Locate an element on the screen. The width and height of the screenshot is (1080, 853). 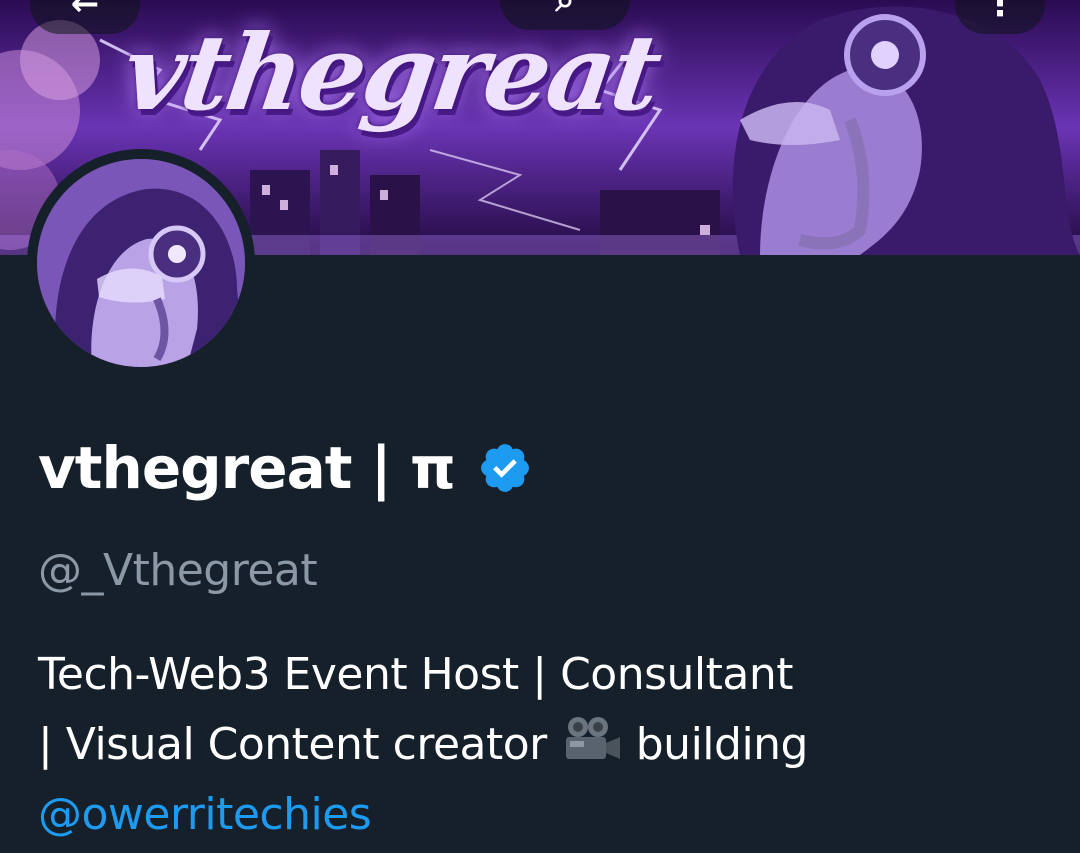
back-arrow-icon: ← is located at coordinates (85, 12).